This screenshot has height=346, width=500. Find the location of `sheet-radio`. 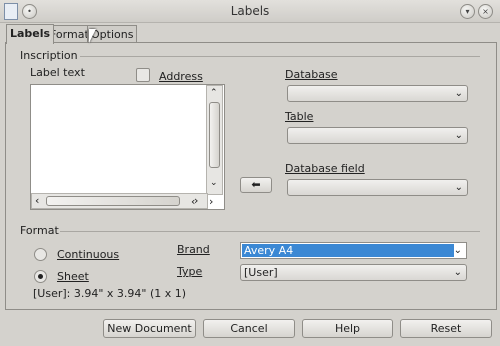

sheet-radio is located at coordinates (40, 276).